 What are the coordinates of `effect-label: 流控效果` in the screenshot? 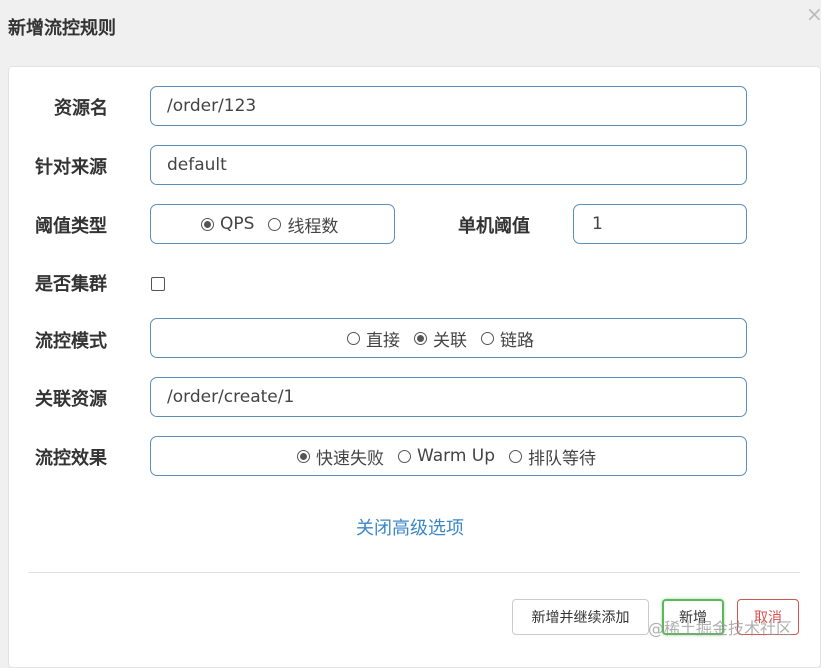 It's located at (71, 458).